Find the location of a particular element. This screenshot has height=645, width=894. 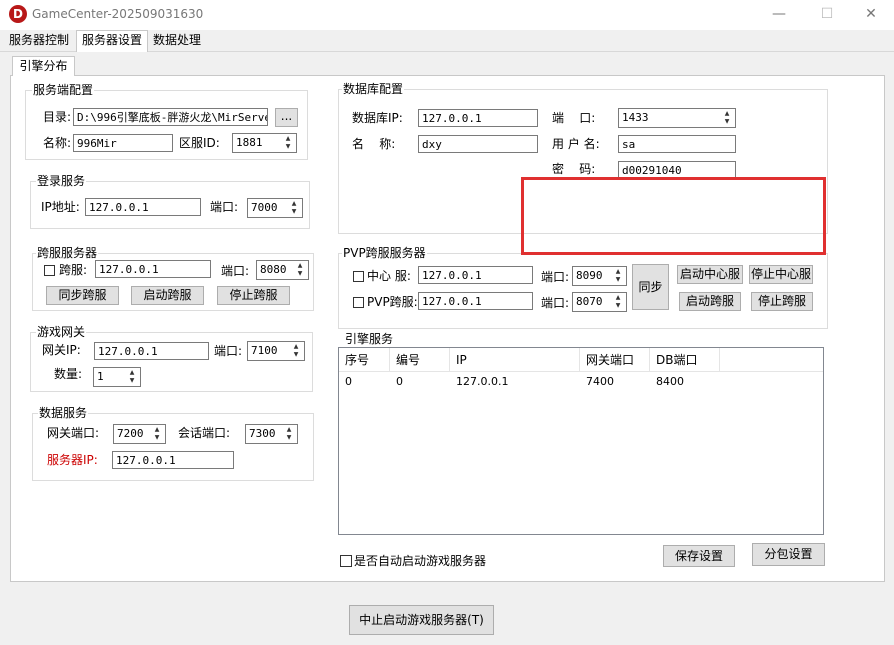

stop-game-server-button: 中止启动游戏服务器(T) is located at coordinates (421, 620).